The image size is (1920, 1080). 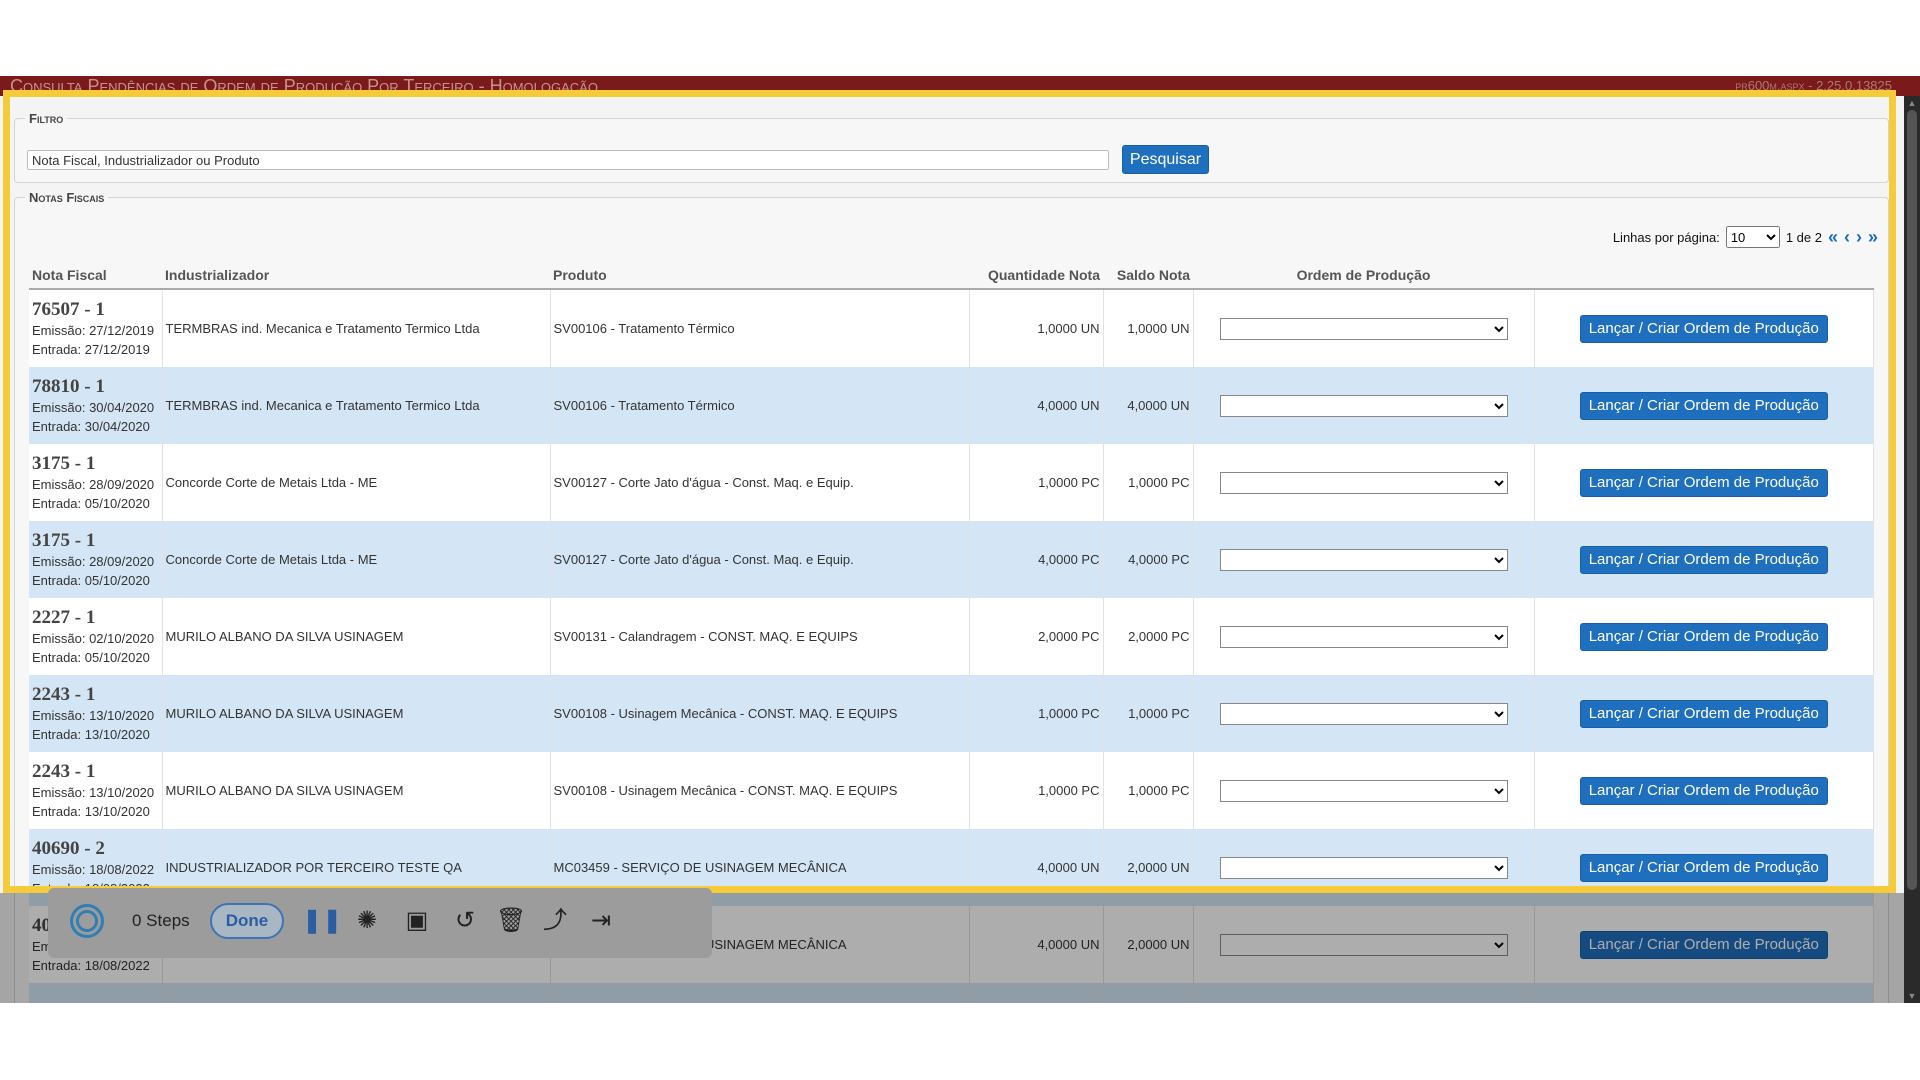 I want to click on pagination: Linhas por página: 10 1 de 2 « ‹ › », so click(x=1745, y=237).